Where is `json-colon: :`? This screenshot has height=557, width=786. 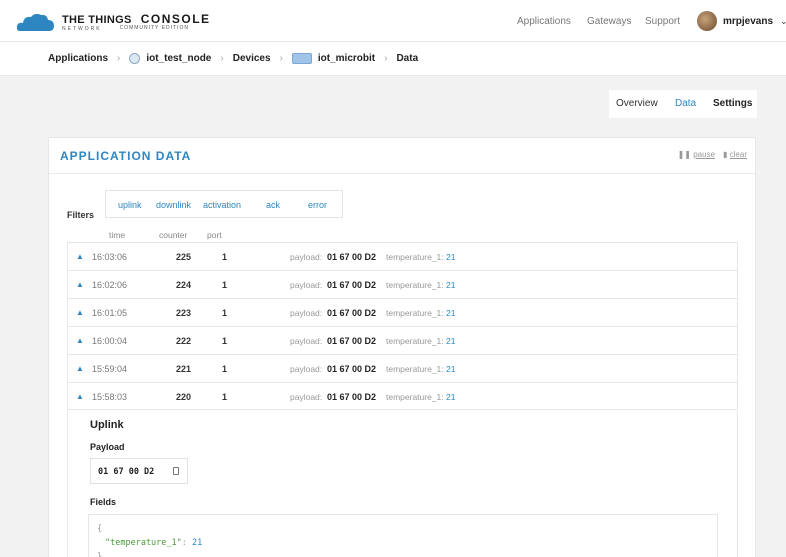 json-colon: : is located at coordinates (187, 543).